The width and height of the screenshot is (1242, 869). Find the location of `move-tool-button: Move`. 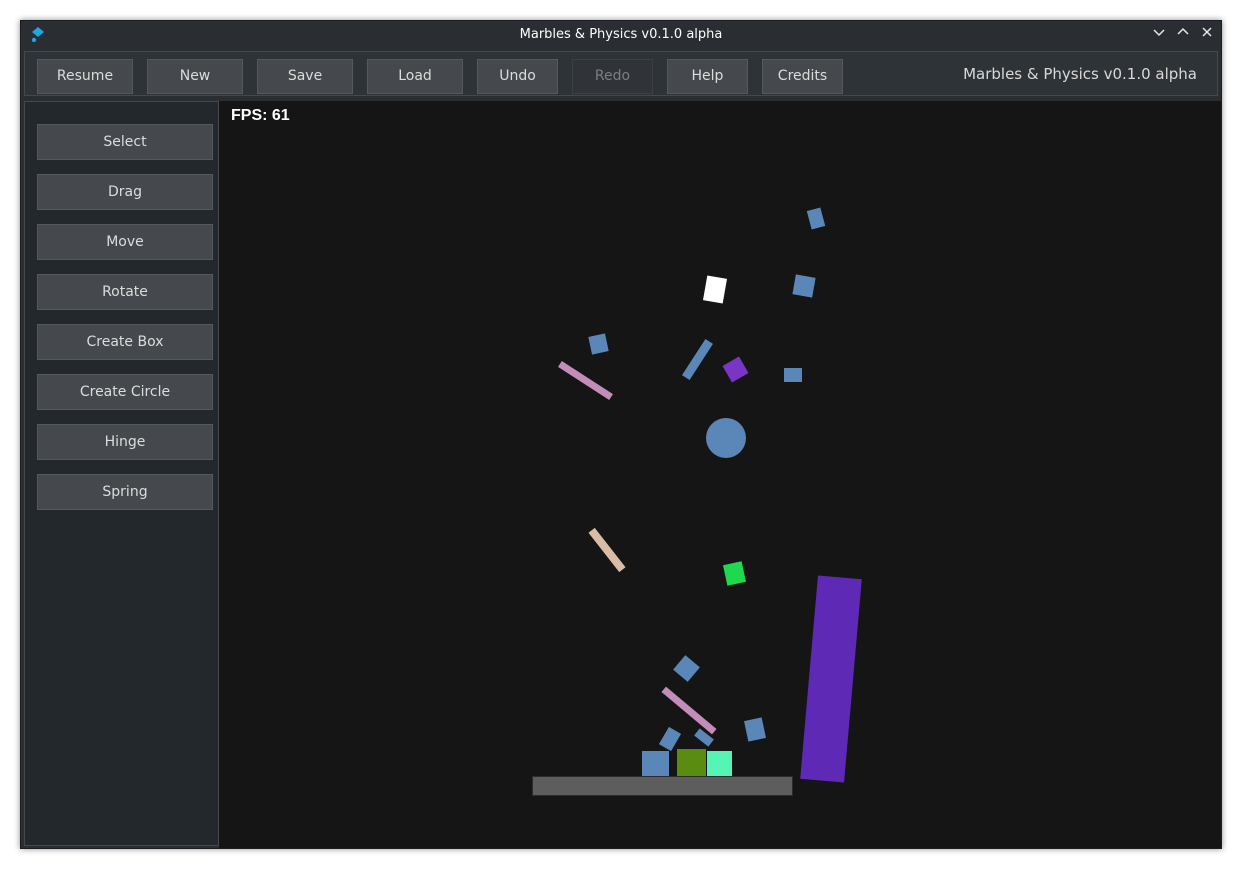

move-tool-button: Move is located at coordinates (125, 242).